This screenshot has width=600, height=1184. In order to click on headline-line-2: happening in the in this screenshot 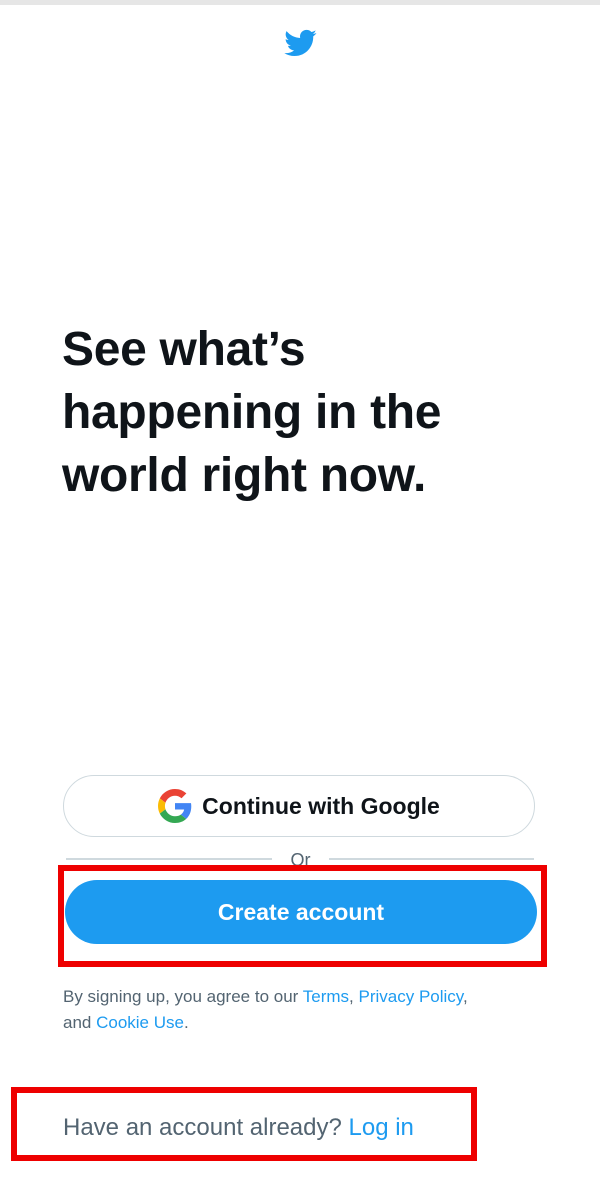, I will do `click(252, 412)`.